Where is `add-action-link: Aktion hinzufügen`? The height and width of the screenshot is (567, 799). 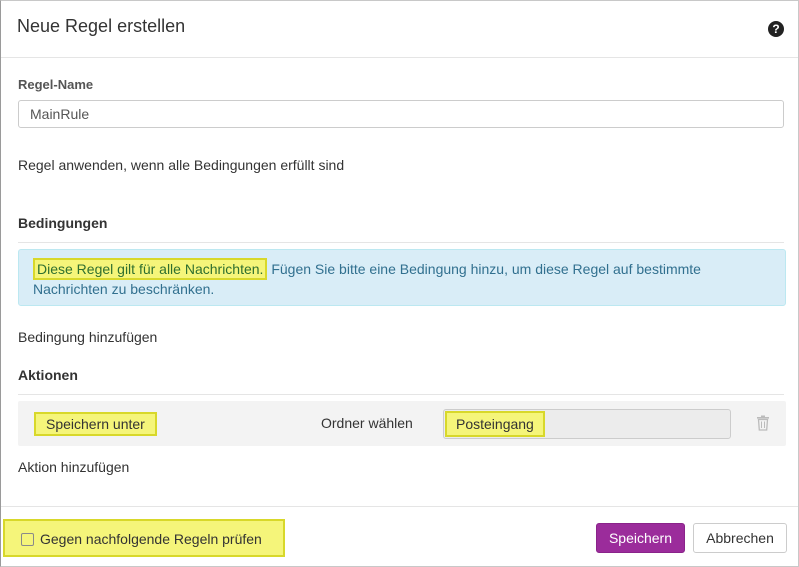 add-action-link: Aktion hinzufügen is located at coordinates (73, 467).